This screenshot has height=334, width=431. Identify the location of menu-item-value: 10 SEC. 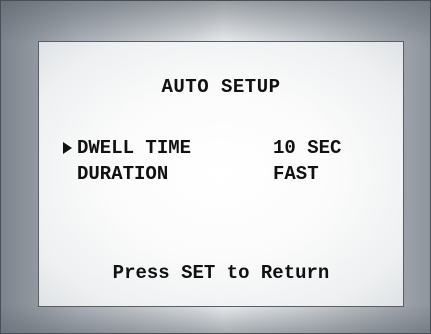
(307, 148).